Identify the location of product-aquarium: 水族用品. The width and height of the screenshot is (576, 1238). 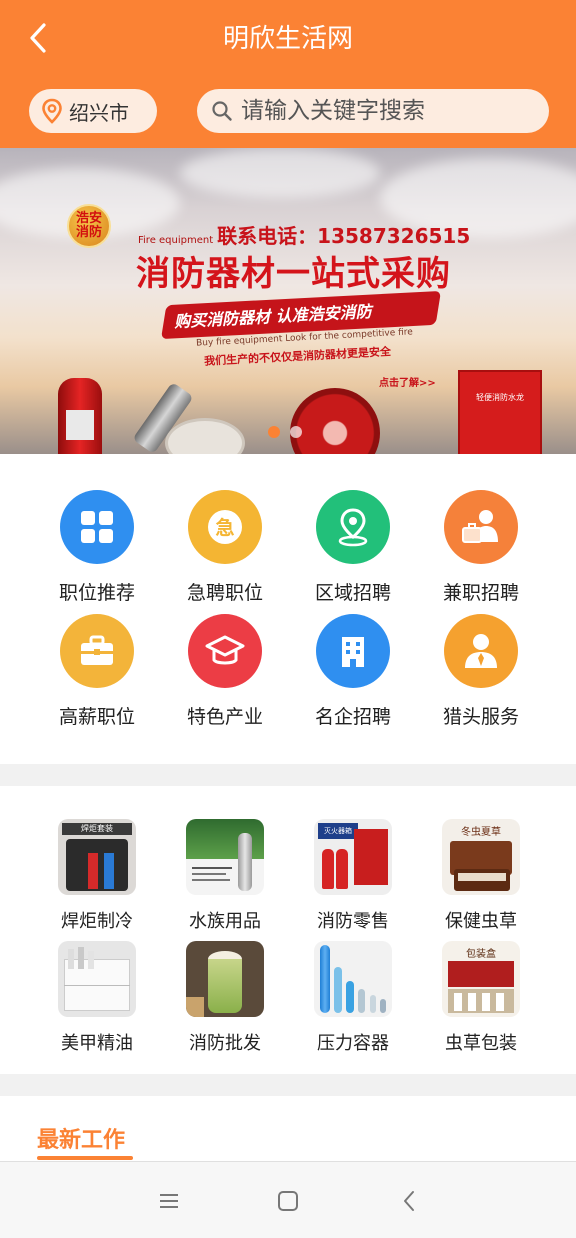
(225, 876).